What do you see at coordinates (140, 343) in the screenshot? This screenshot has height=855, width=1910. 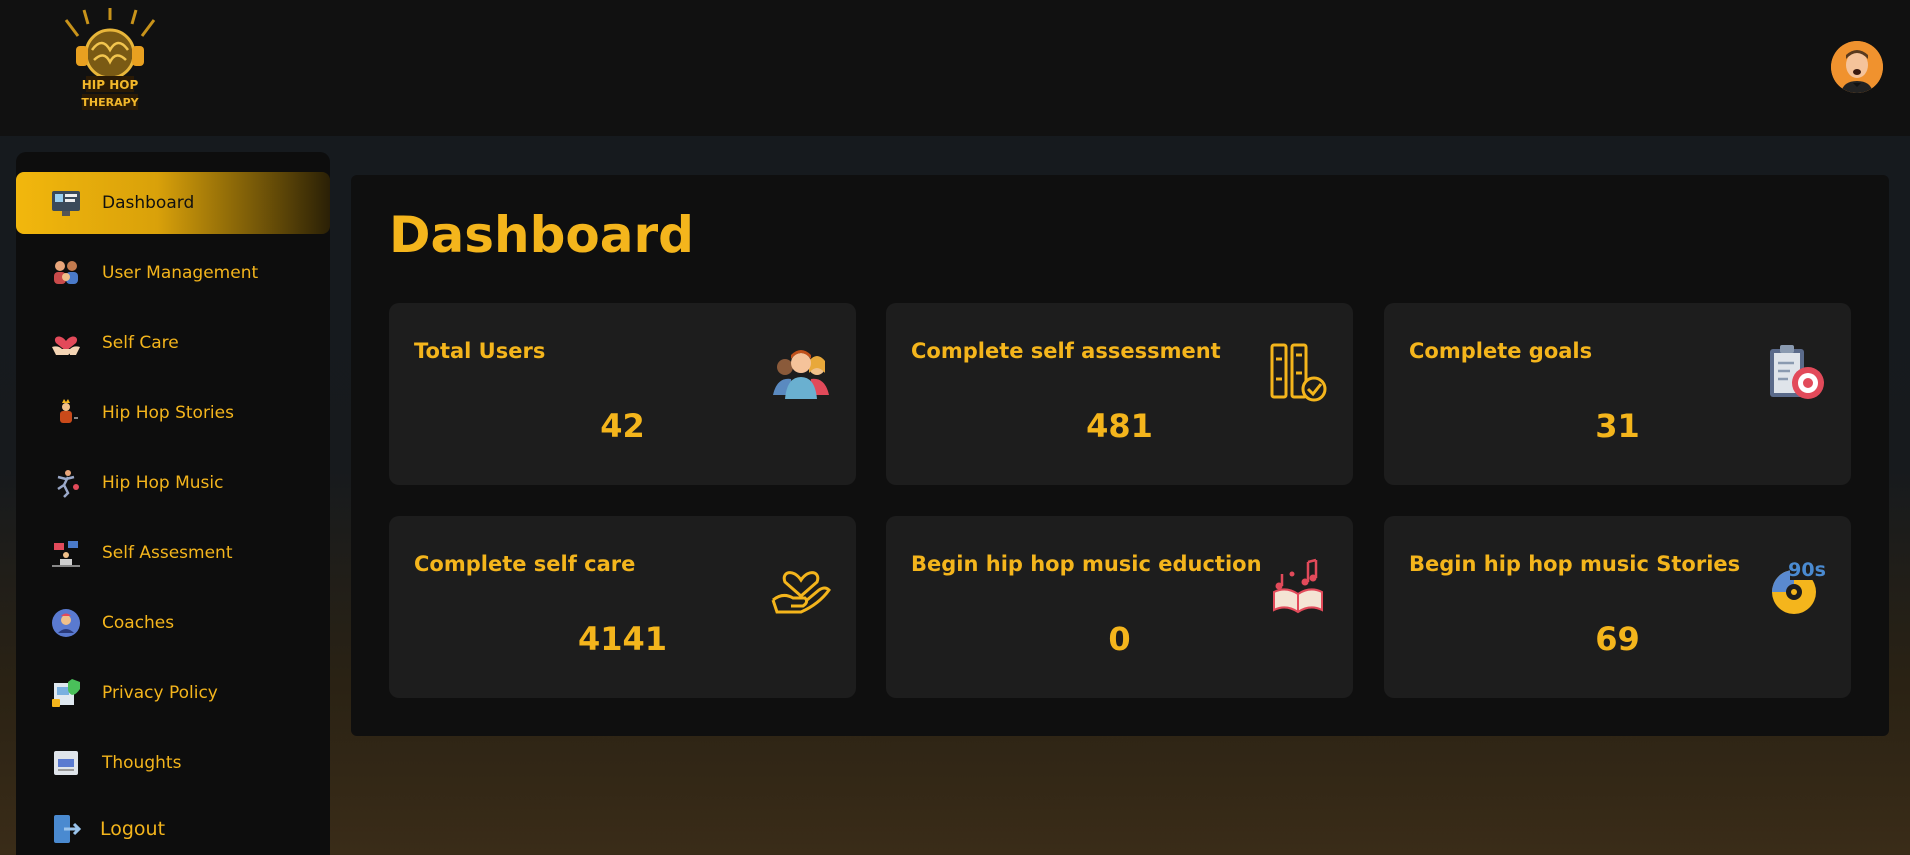 I see `sidebar-item-label: Self Care` at bounding box center [140, 343].